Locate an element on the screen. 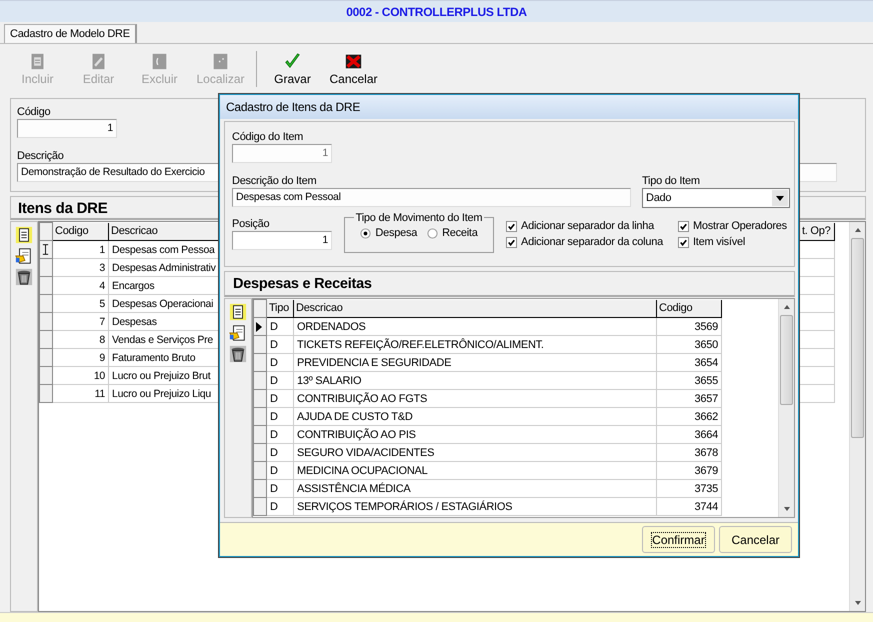 This screenshot has height=622, width=873. table-cell: 7 is located at coordinates (80, 321).